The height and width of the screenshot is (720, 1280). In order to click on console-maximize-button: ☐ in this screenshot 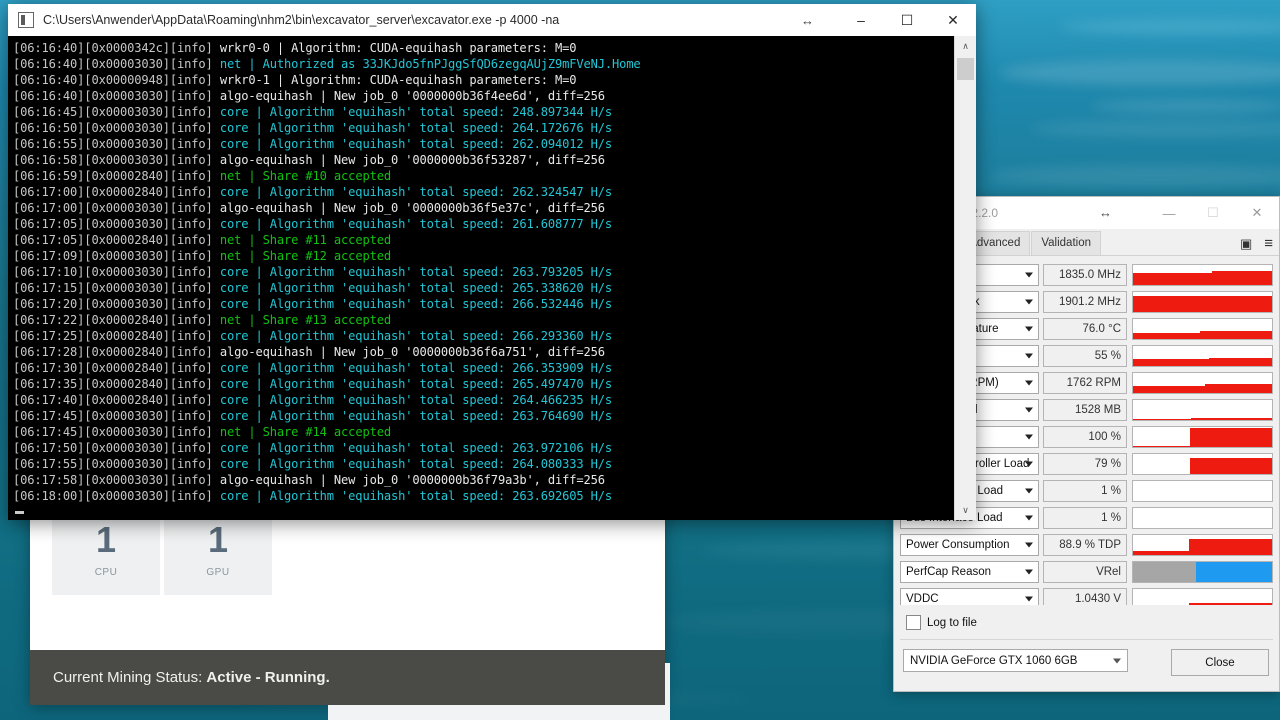, I will do `click(907, 20)`.